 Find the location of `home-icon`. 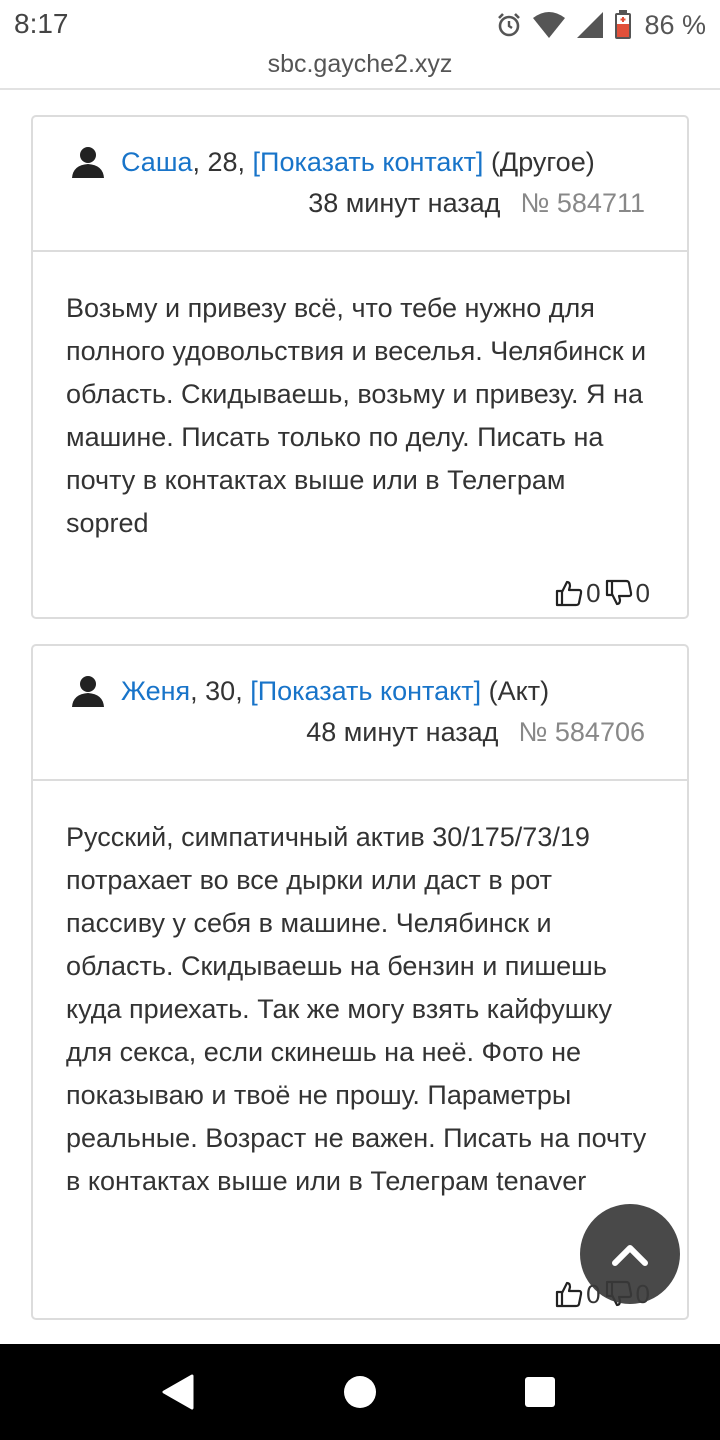

home-icon is located at coordinates (360, 1392).